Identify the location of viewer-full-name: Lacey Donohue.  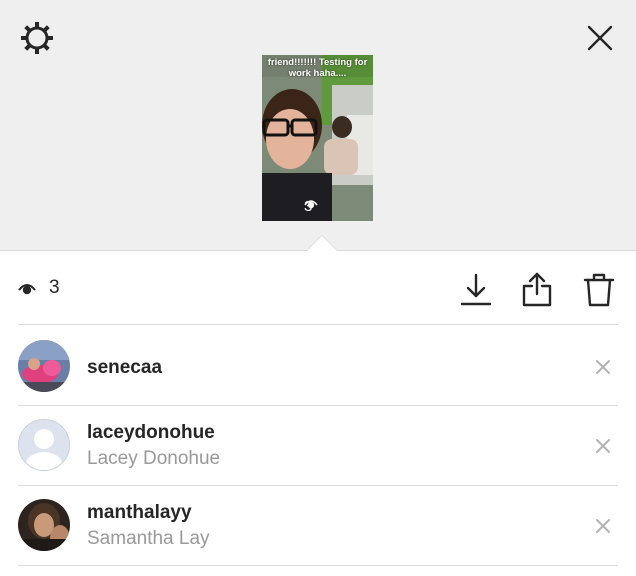
(154, 458).